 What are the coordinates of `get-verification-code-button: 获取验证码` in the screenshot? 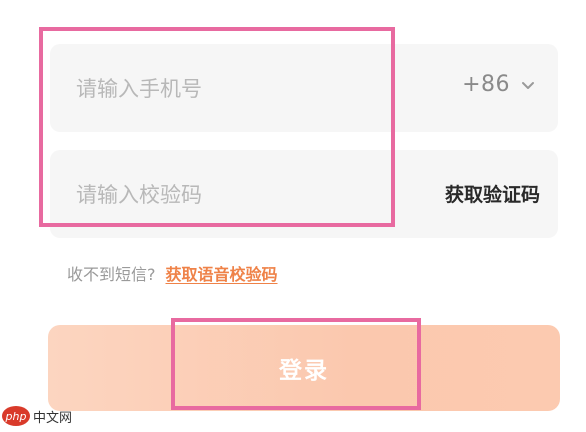 It's located at (492, 193).